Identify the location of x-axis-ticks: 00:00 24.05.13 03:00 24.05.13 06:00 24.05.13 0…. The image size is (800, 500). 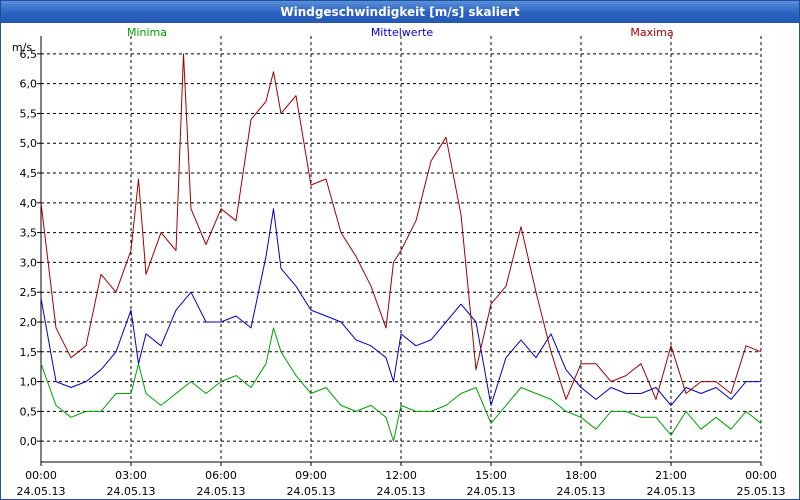
(401, 480).